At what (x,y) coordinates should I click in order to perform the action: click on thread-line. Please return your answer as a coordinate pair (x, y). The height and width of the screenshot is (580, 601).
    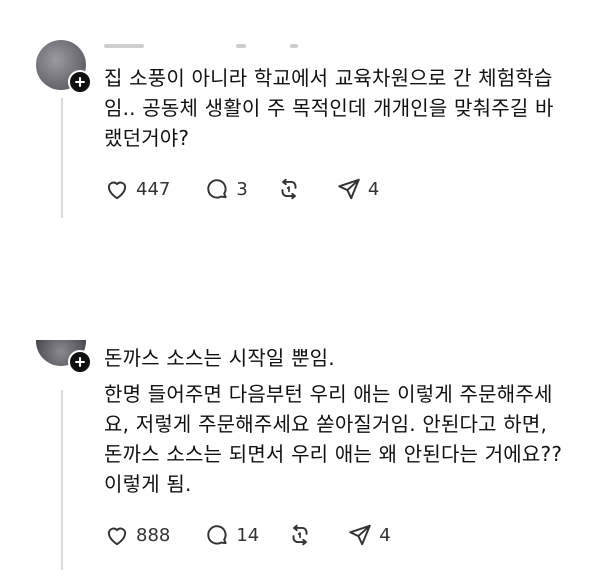
    Looking at the image, I should click on (62, 480).